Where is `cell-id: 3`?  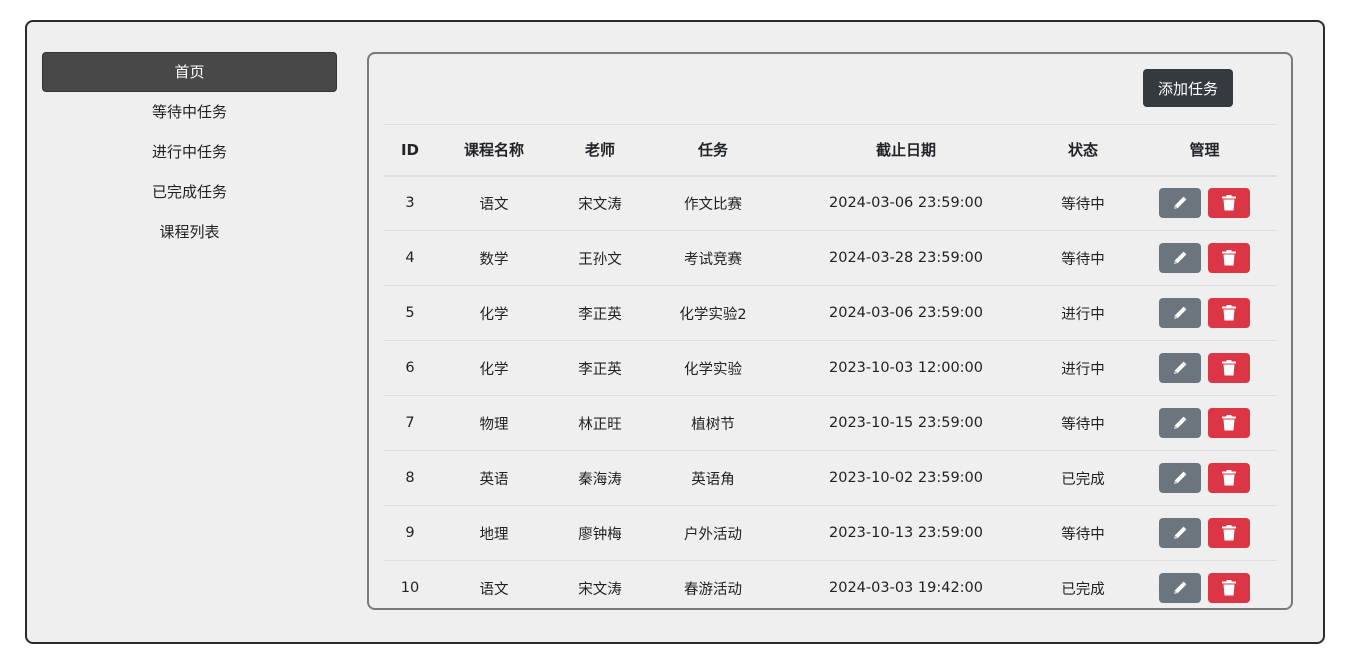 cell-id: 3 is located at coordinates (410, 203).